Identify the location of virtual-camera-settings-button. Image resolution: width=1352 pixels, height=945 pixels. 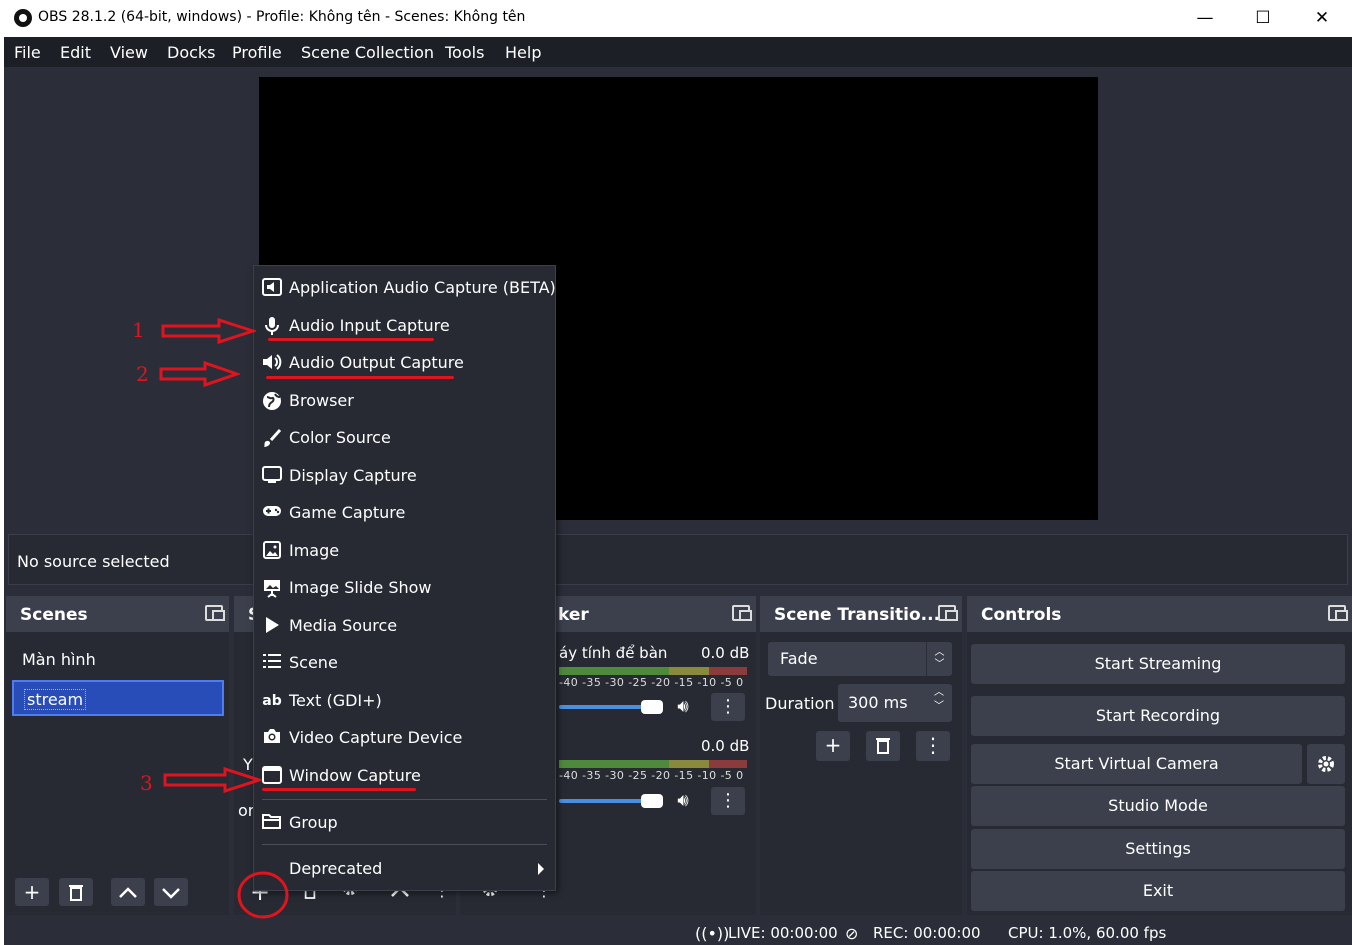
(1326, 764).